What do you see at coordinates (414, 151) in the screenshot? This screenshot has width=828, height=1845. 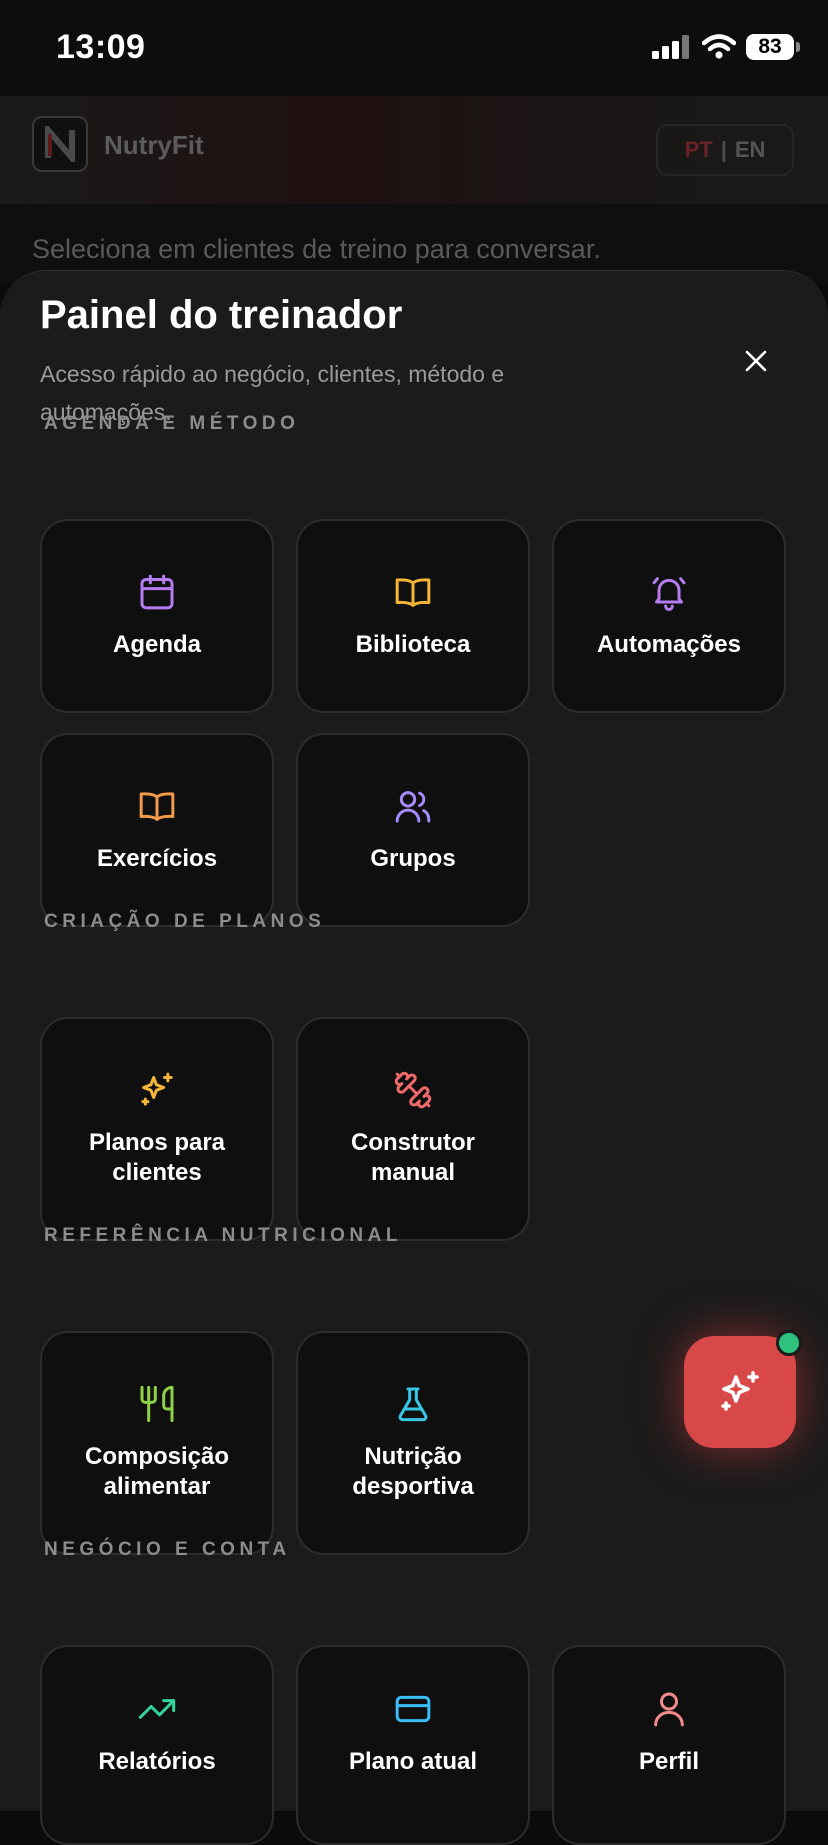 I see `app-header: NutryFit PT | EN` at bounding box center [414, 151].